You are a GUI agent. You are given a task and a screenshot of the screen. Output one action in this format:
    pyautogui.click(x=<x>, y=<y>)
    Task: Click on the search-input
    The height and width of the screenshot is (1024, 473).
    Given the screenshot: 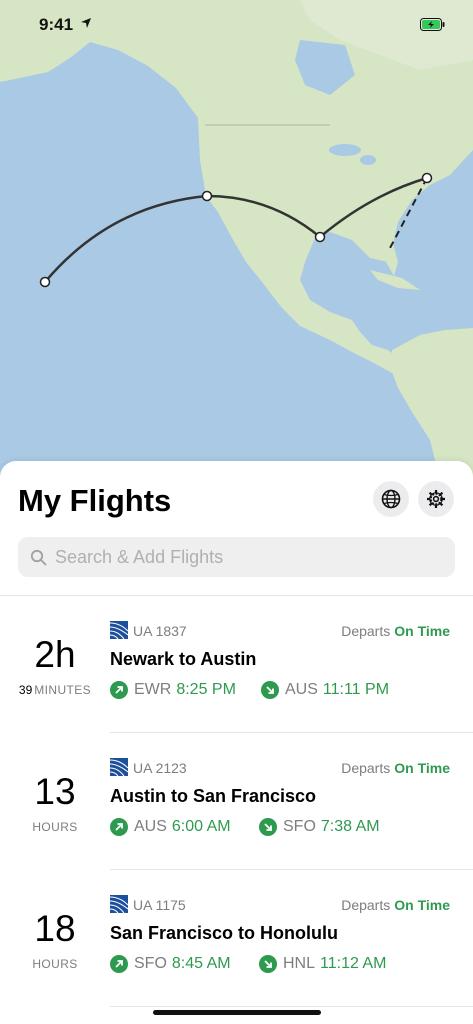 What is the action you would take?
    pyautogui.click(x=245, y=557)
    